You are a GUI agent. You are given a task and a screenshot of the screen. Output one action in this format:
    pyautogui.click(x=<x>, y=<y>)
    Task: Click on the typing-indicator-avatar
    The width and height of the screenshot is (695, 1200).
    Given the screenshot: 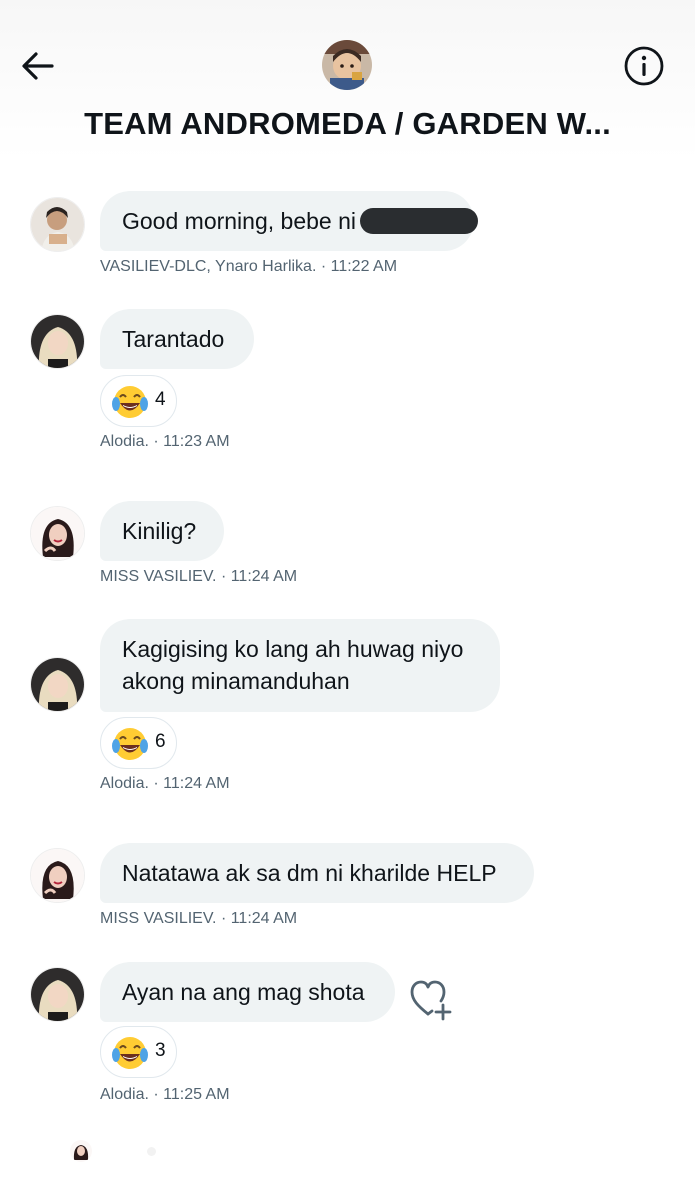 What is the action you would take?
    pyautogui.click(x=81, y=1151)
    